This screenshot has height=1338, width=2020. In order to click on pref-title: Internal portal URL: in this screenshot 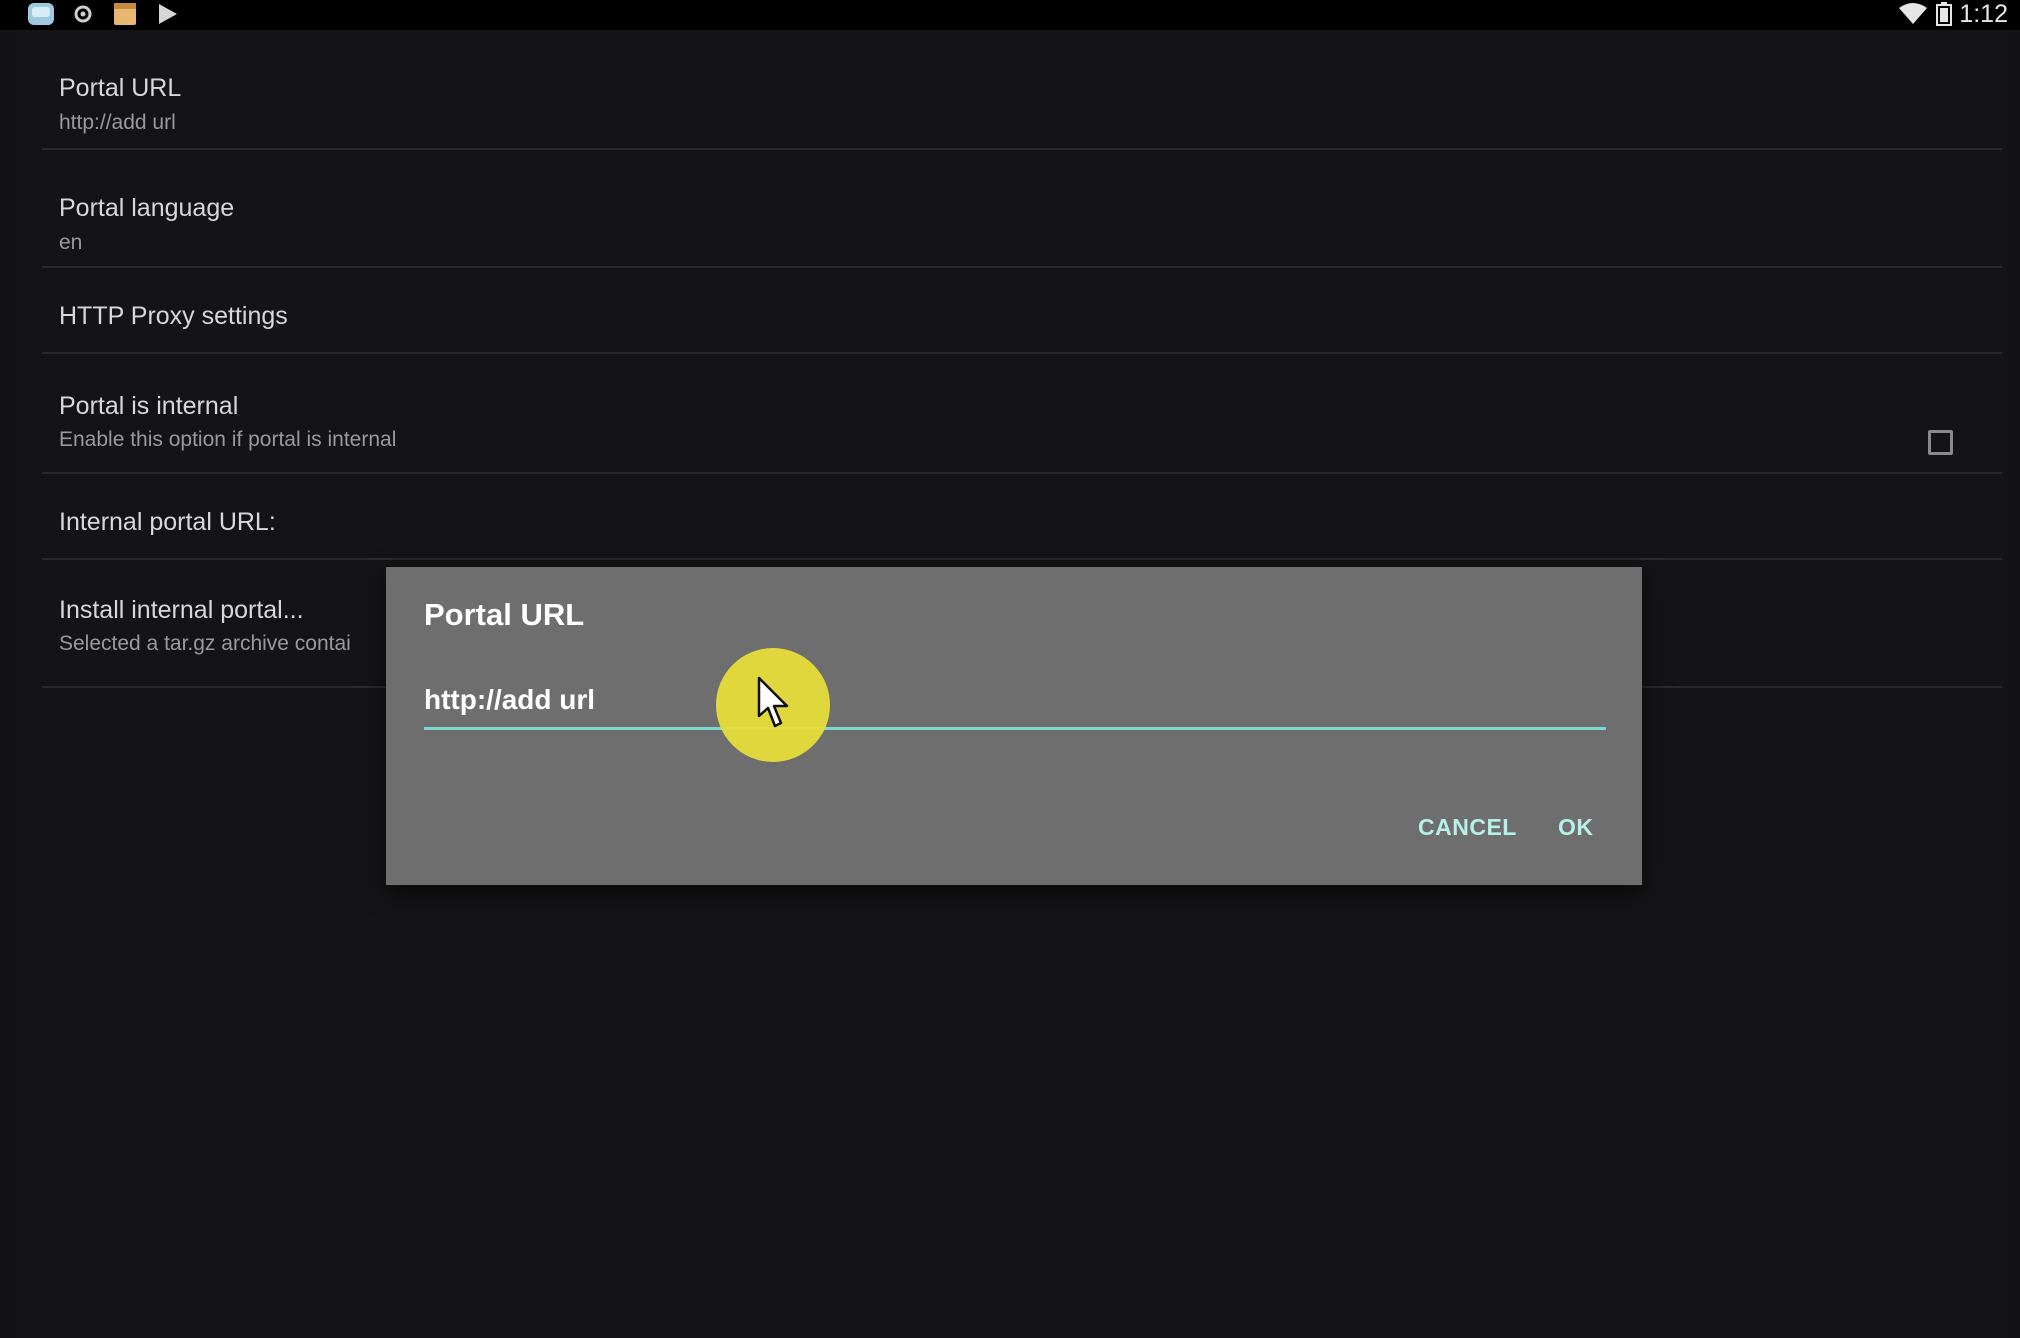, I will do `click(167, 522)`.